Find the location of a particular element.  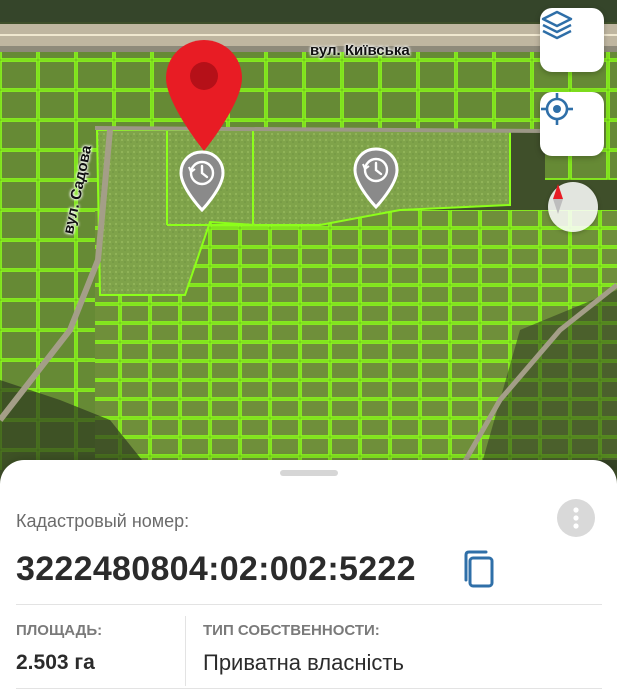

parcel-grid-top is located at coordinates (320, 90).